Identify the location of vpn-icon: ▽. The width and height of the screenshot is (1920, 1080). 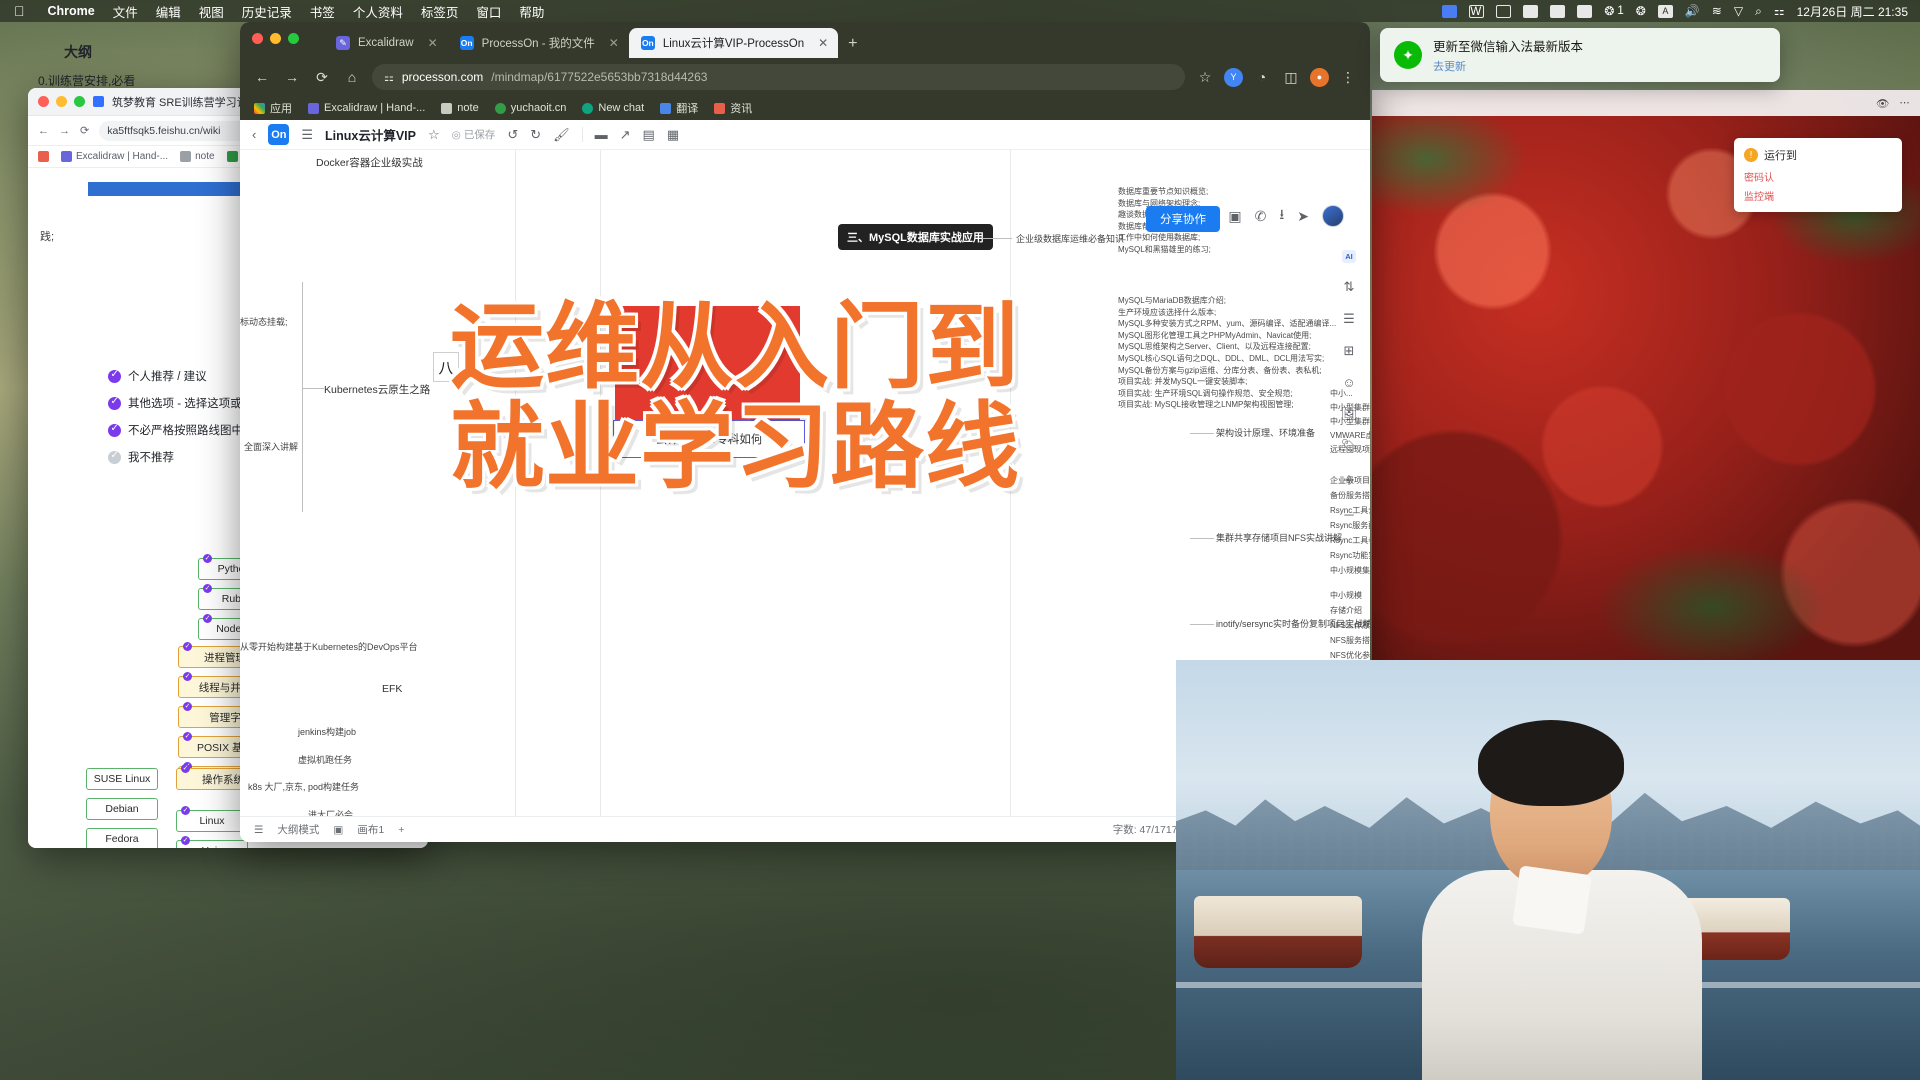
(1738, 11).